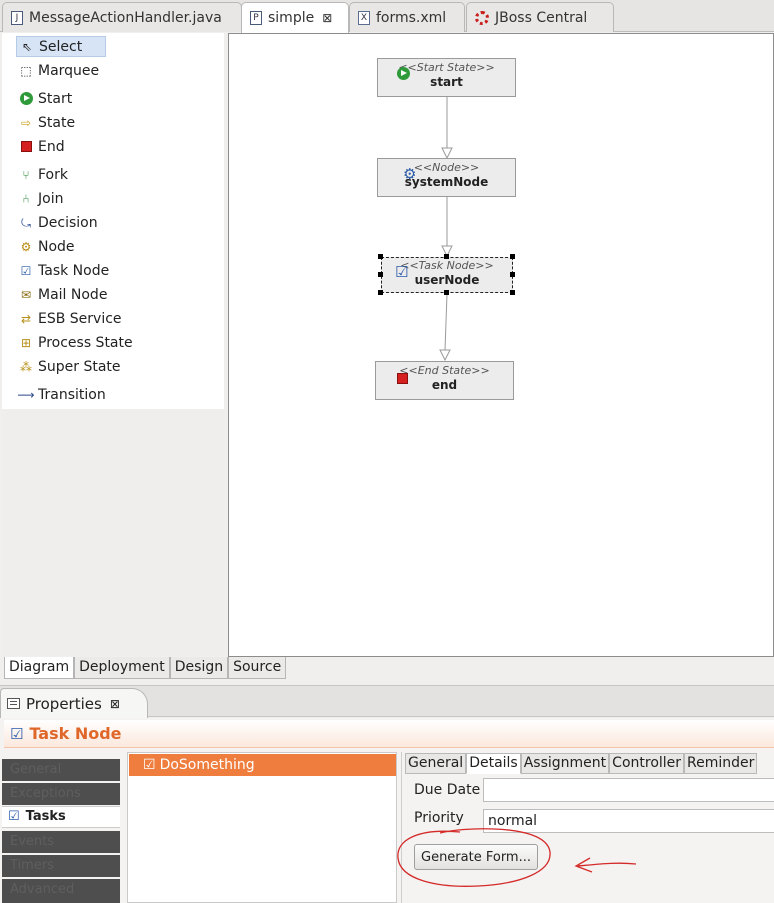  I want to click on node-system-node: ⚙ <<Node>> systemNode, so click(446, 177).